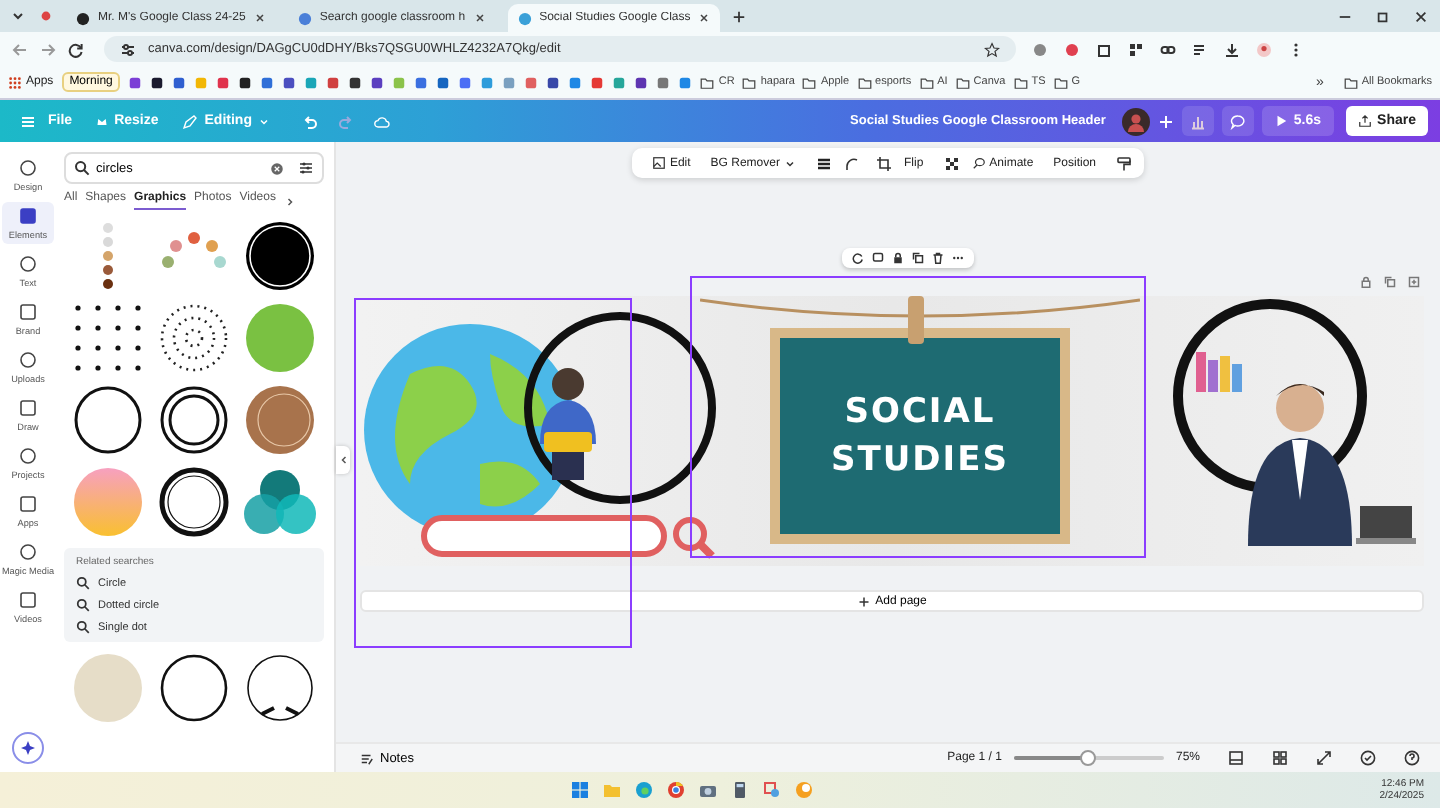 The height and width of the screenshot is (808, 1440). Describe the element at coordinates (938, 258) in the screenshot. I see `trash-icon` at that location.